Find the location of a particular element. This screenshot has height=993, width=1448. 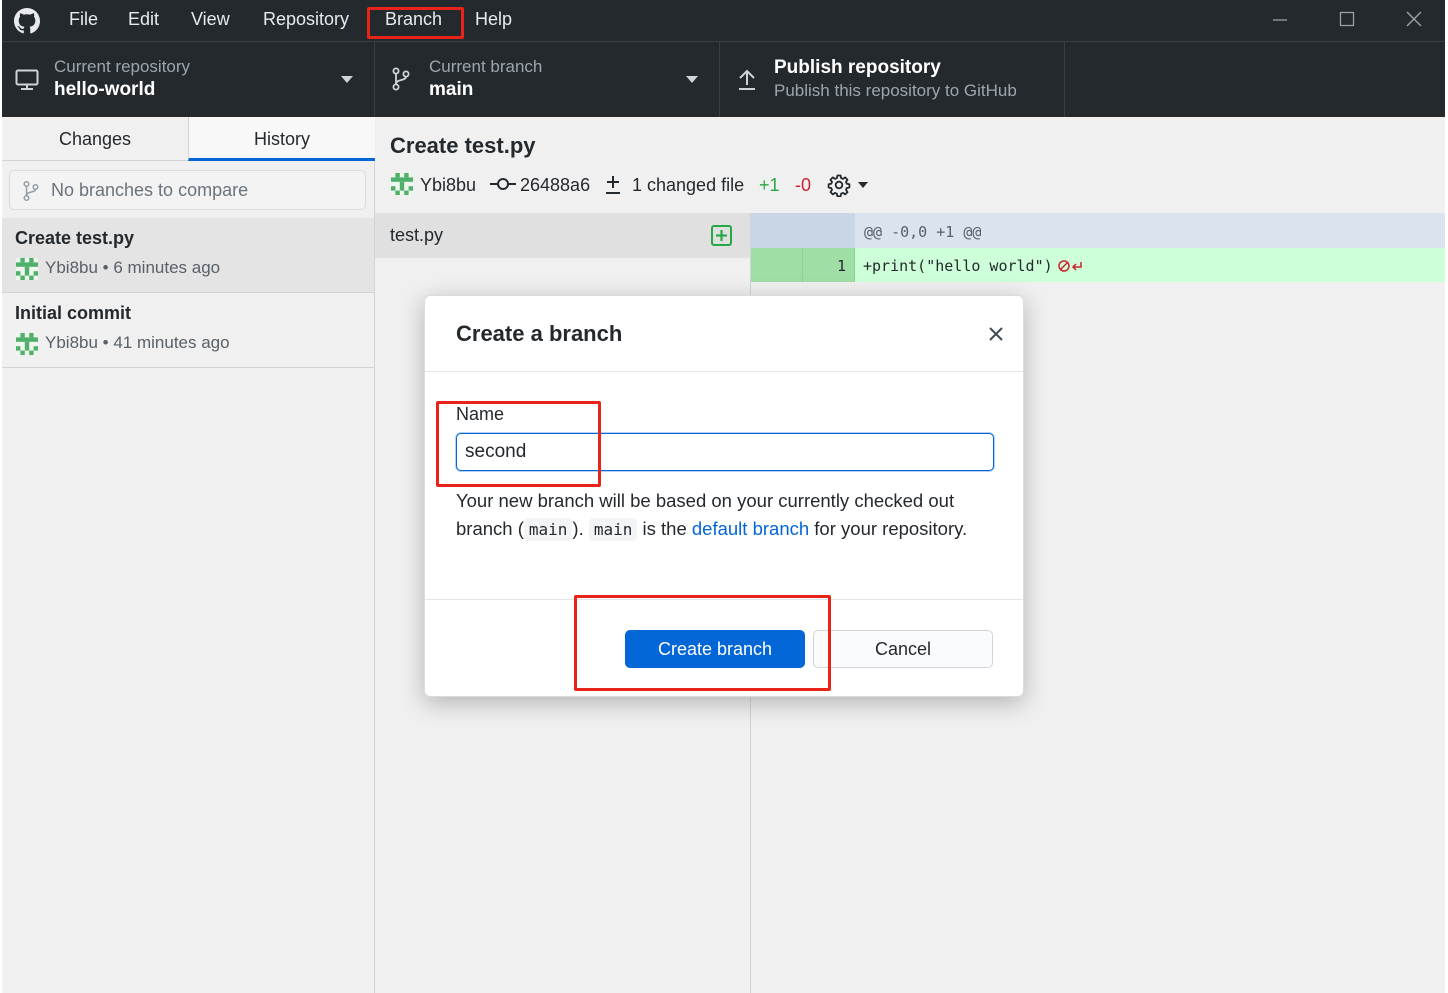

compare-placeholder: No branches to compare is located at coordinates (150, 190).